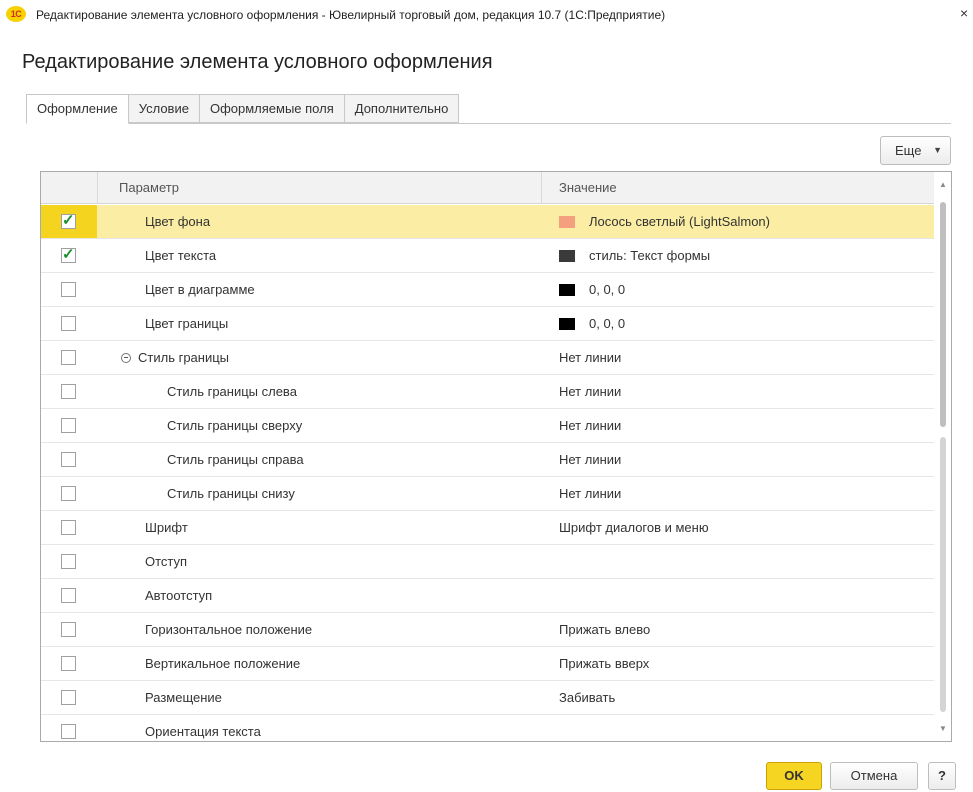 This screenshot has height=792, width=973. I want to click on parameter-cell: Стиль границы справа, so click(235, 459).